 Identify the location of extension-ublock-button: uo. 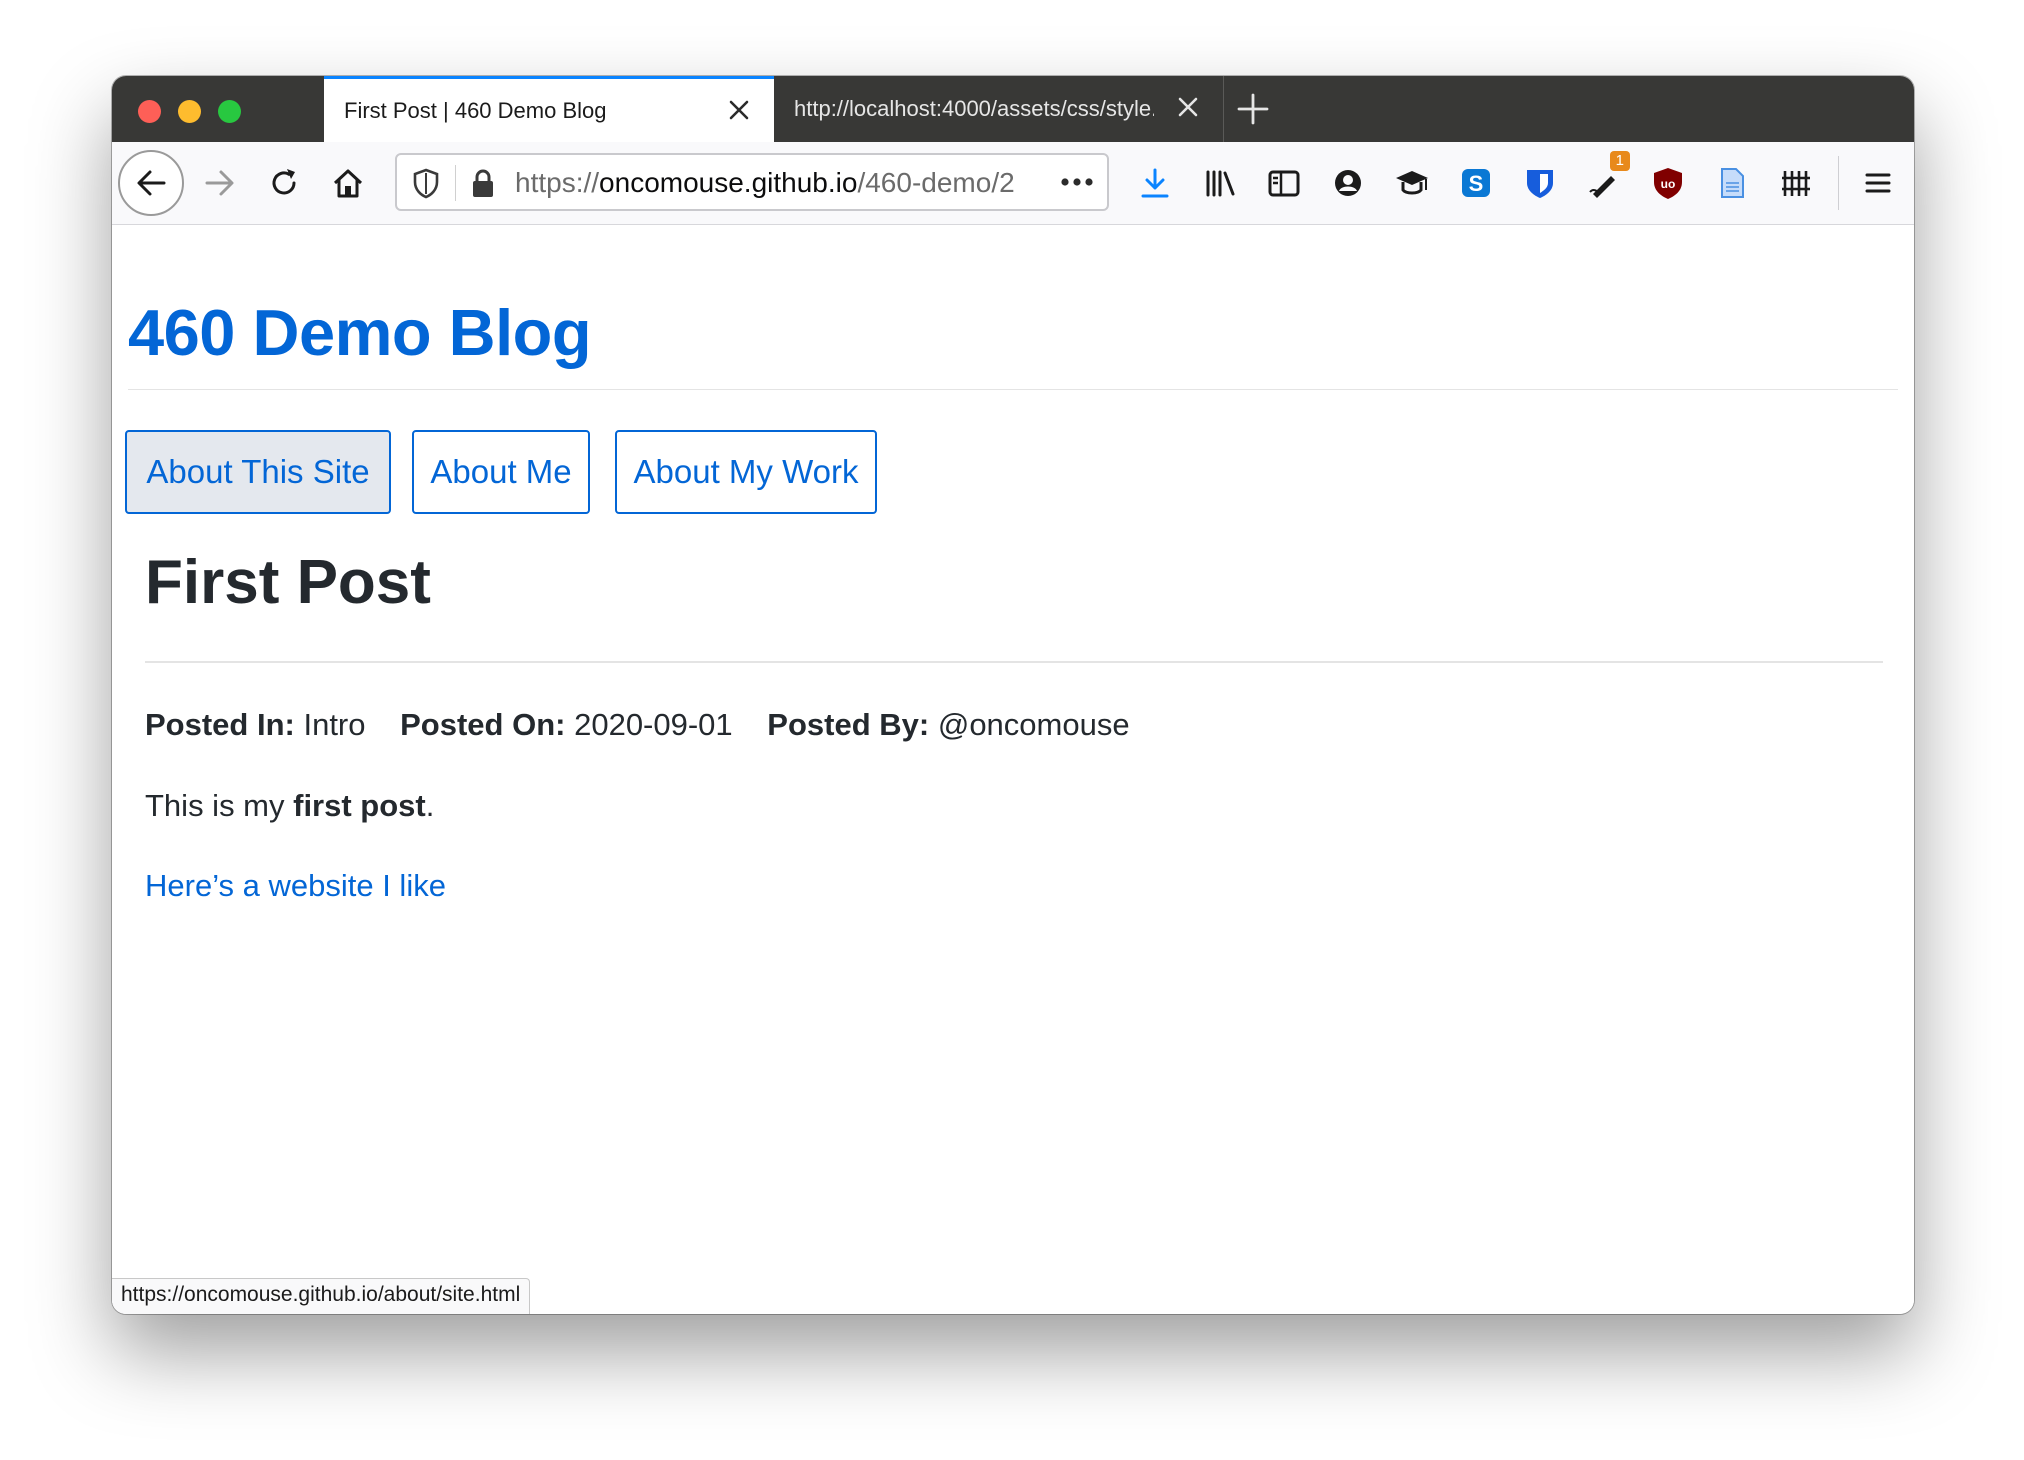
(1668, 183).